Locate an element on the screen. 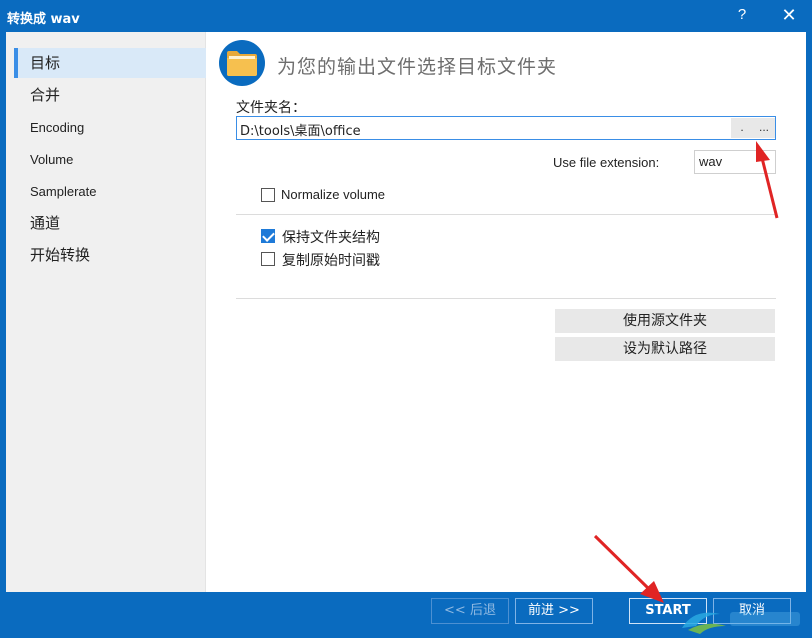 The image size is (812, 638). sidebar-item-samplerate: Samplerate is located at coordinates (110, 192).